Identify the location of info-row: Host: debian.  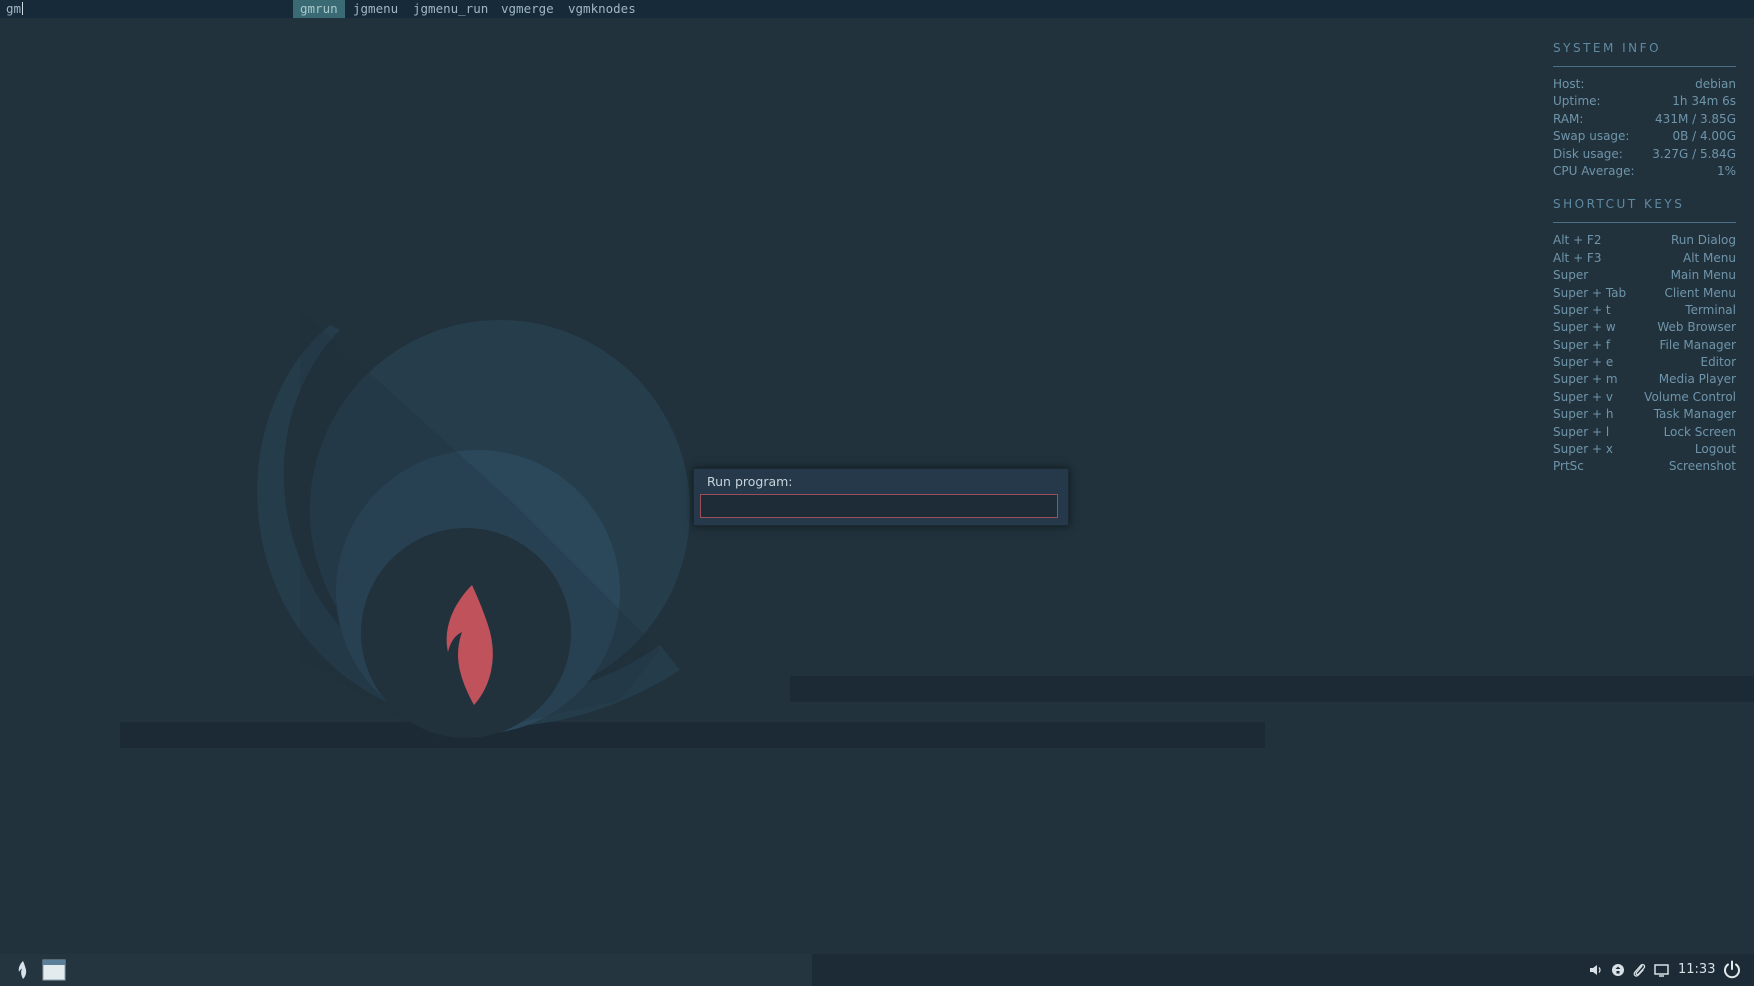
(1644, 84).